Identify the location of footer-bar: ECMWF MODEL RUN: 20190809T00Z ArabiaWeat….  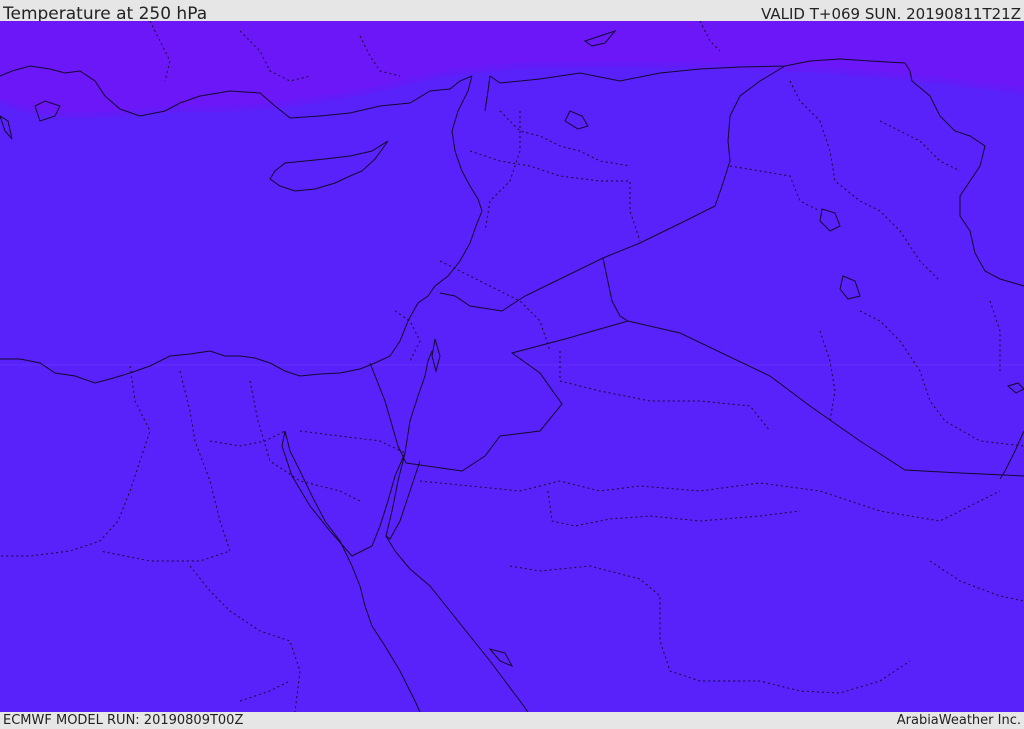
(512, 720).